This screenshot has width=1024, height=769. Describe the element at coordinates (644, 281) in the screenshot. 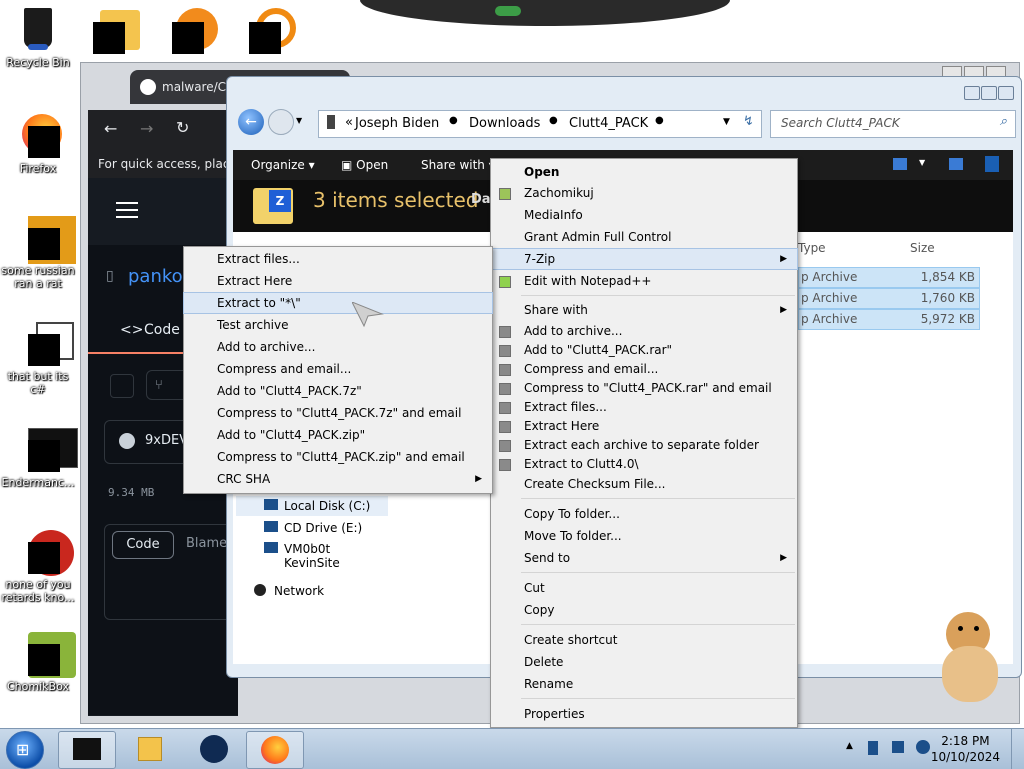

I see `menu-item-notepadpp: Edit with Notepad++` at that location.